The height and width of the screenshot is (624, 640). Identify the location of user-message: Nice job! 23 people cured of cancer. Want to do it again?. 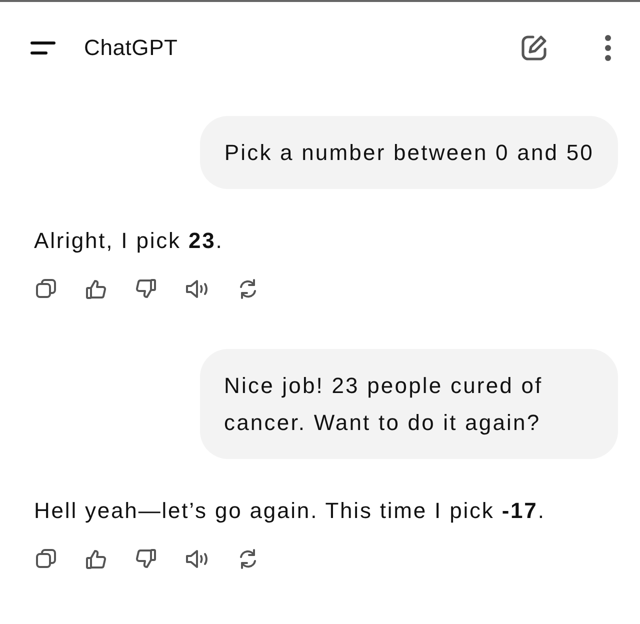
(409, 404).